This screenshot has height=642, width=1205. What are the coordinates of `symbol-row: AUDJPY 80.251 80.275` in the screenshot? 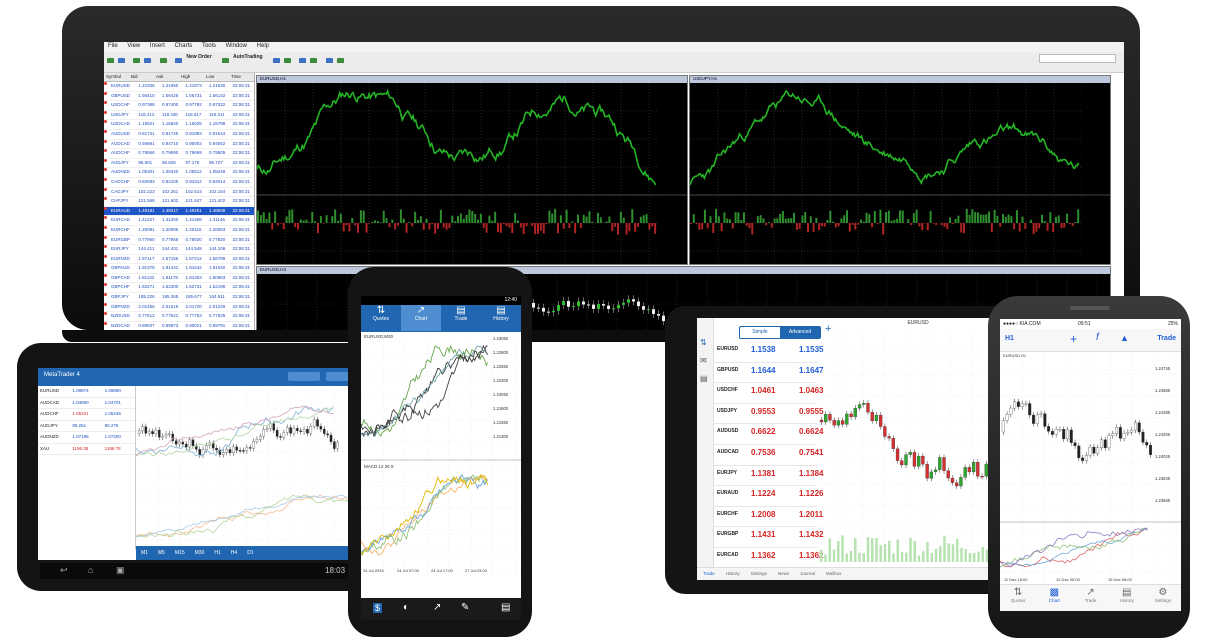 It's located at (86, 426).